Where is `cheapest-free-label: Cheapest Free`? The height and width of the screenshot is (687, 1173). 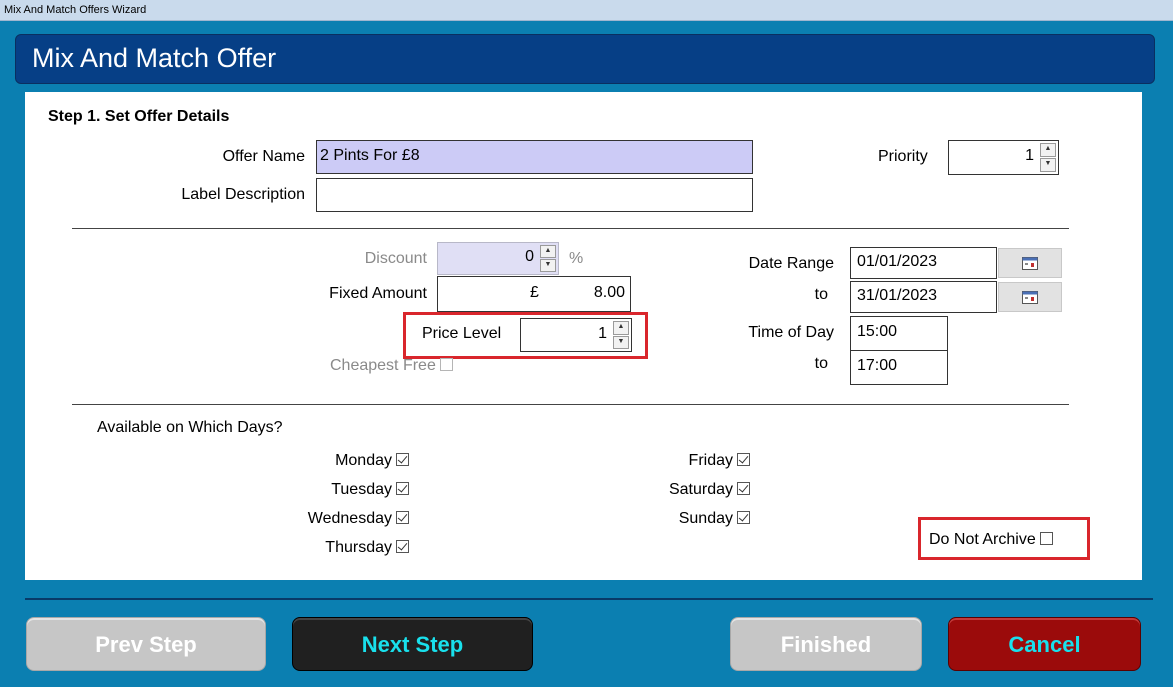 cheapest-free-label: Cheapest Free is located at coordinates (383, 365).